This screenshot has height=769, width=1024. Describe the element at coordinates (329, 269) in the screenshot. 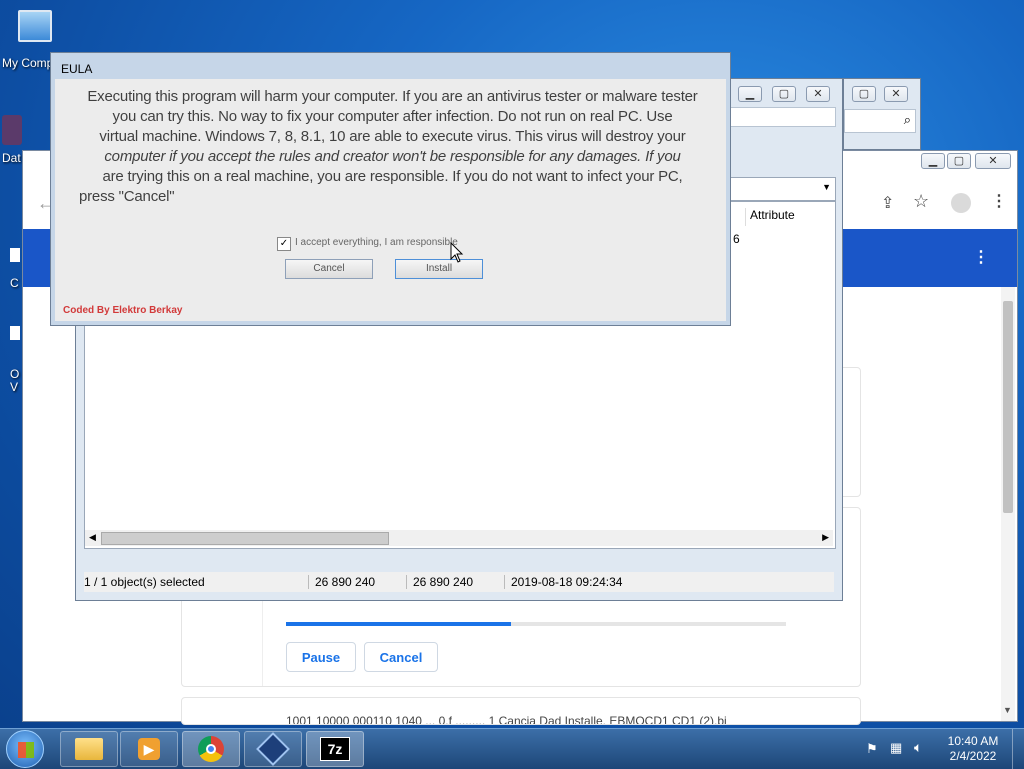

I see `eula-cancel-button: Cancel` at that location.